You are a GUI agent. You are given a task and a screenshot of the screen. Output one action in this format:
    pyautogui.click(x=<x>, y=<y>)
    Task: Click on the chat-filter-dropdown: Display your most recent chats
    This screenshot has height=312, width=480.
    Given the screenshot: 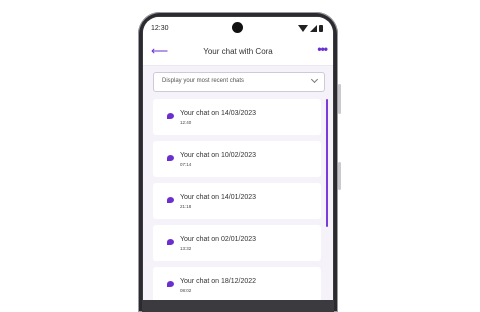 What is the action you would take?
    pyautogui.click(x=239, y=82)
    